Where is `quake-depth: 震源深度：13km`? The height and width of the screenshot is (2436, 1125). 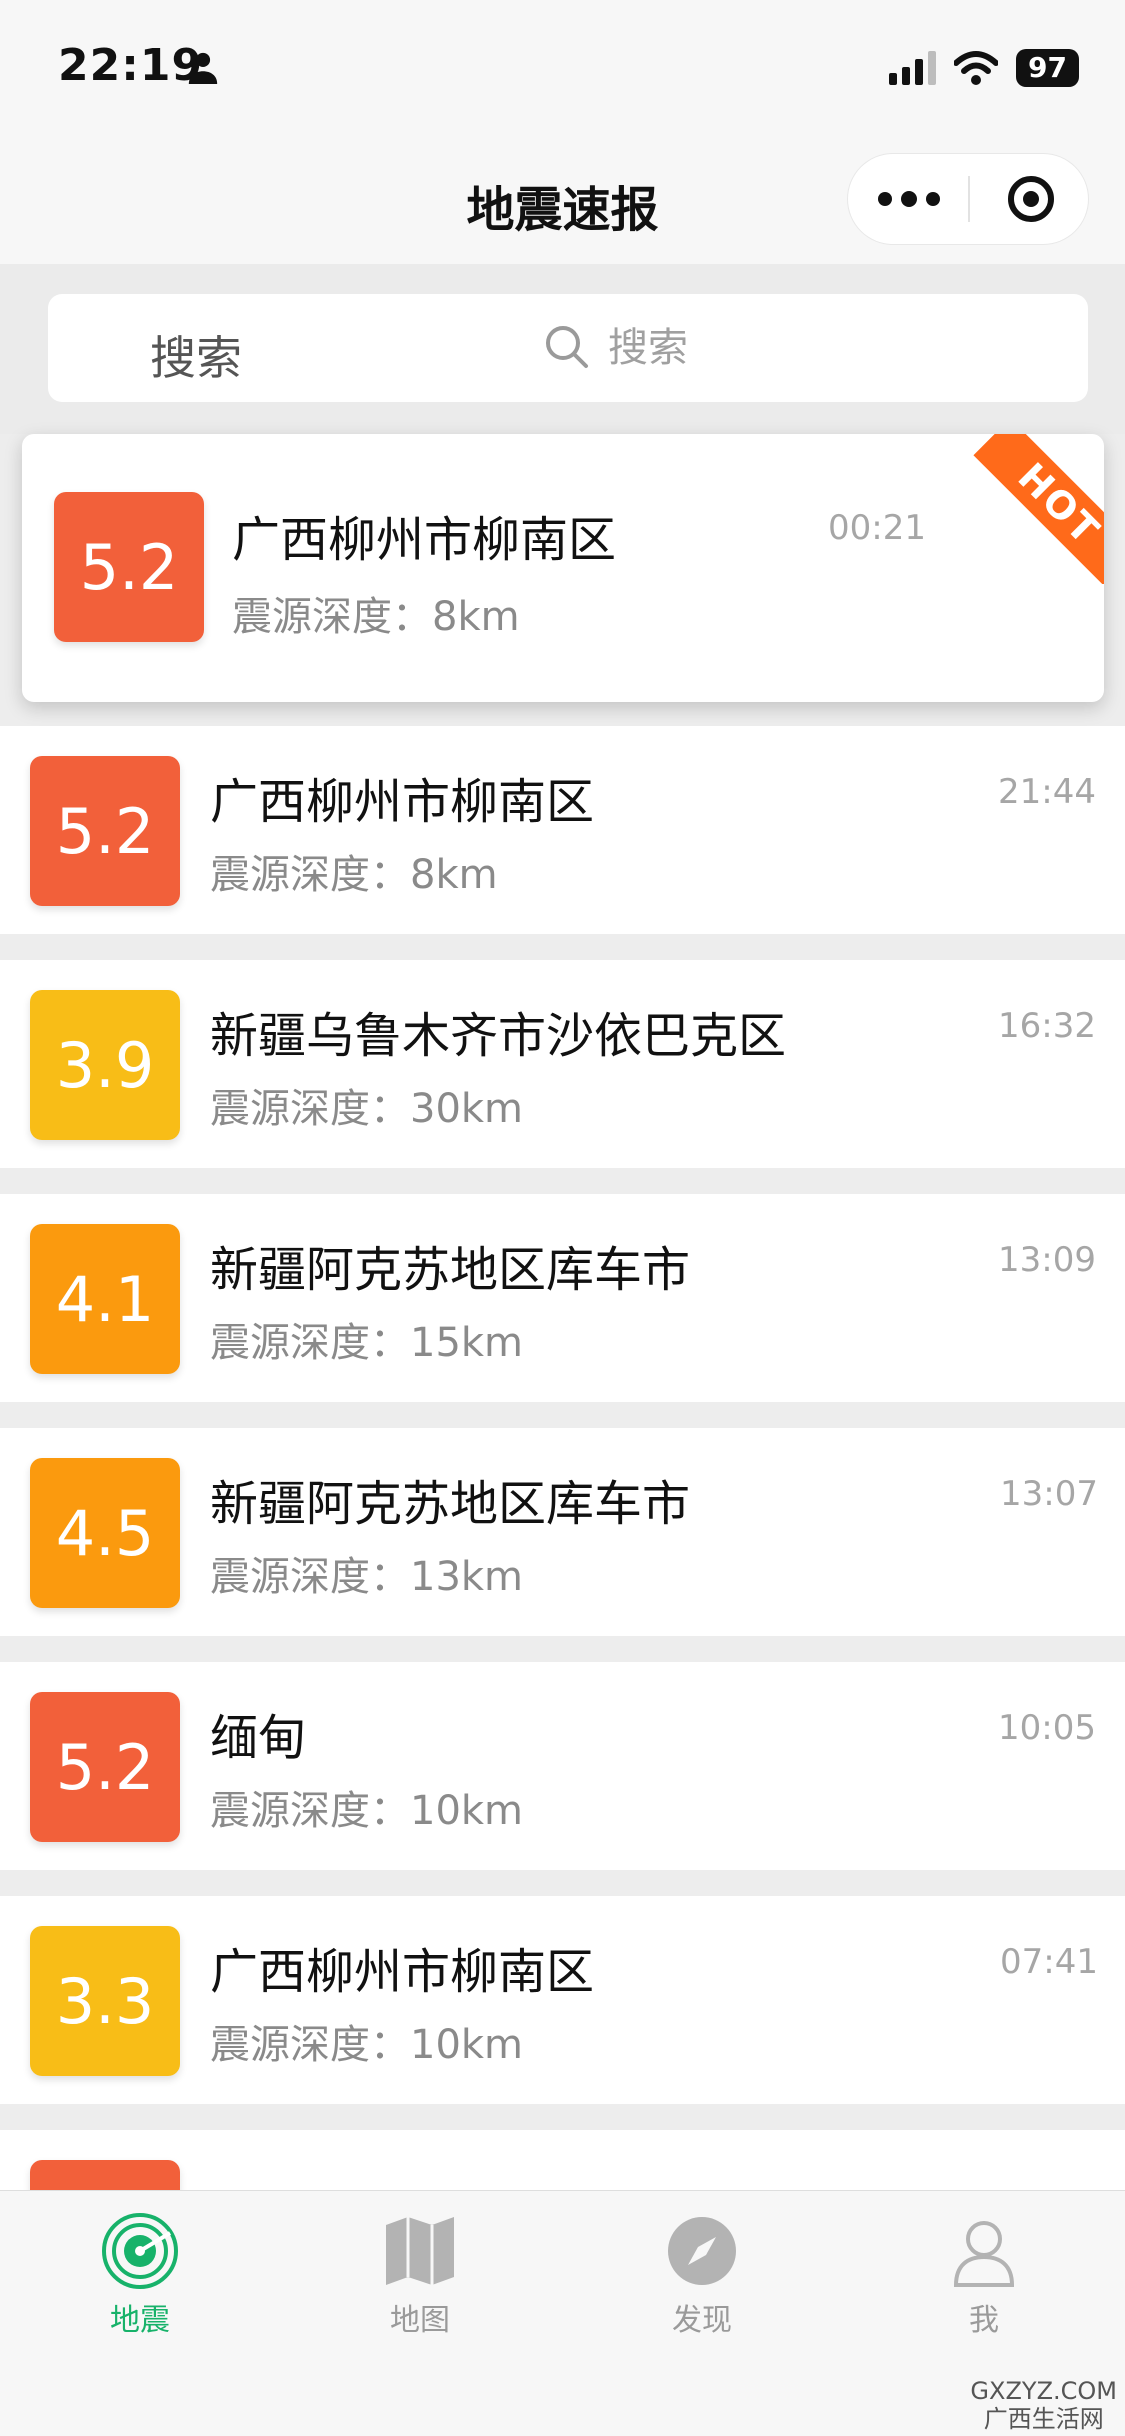
quake-depth: 震源深度：13km is located at coordinates (367, 1577).